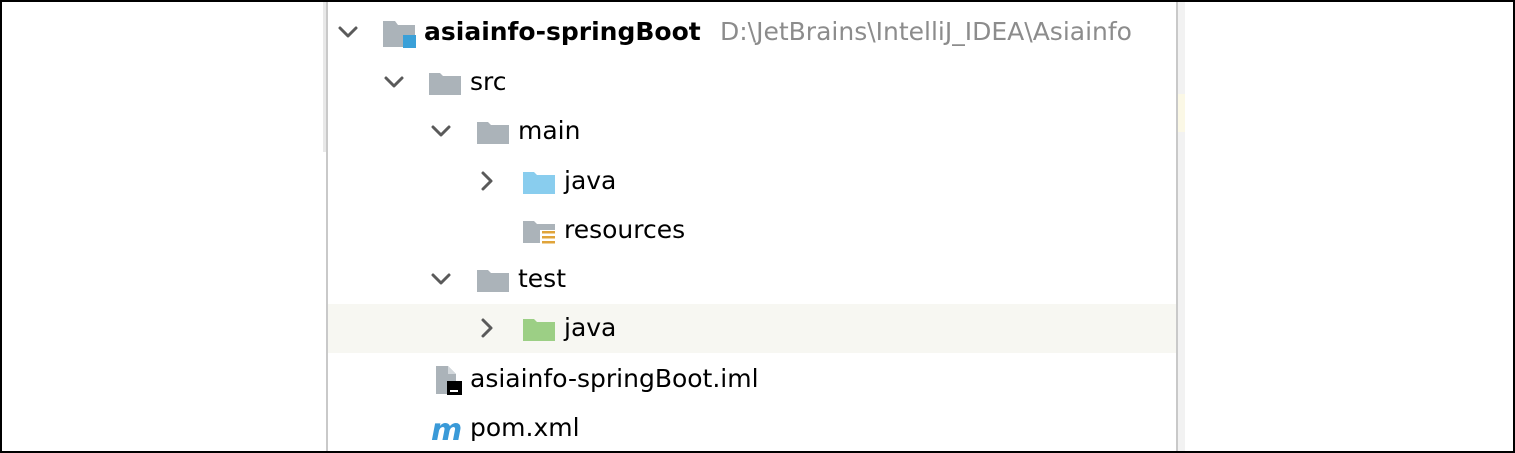 The image size is (1515, 453). Describe the element at coordinates (562, 31) in the screenshot. I see `root-module-label: asiainfo-springBoot` at that location.